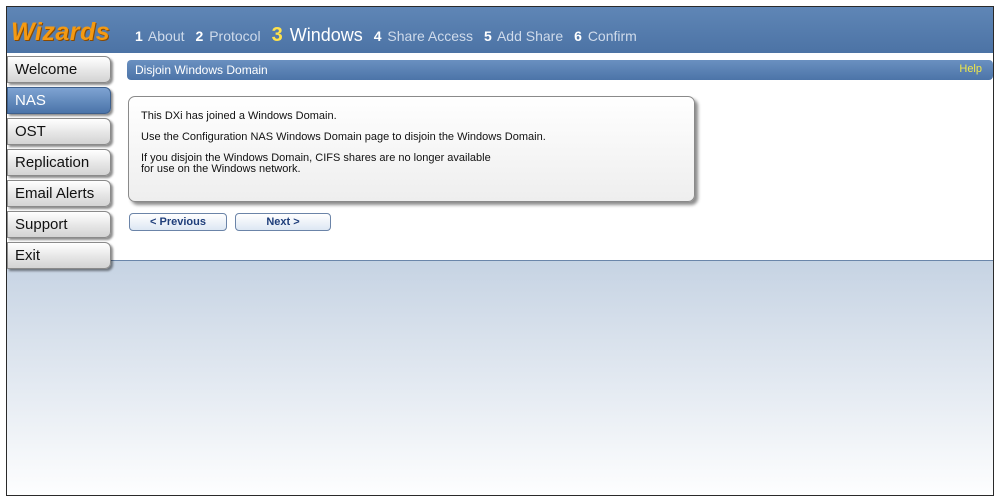  I want to click on step-label: Confirm, so click(612, 36).